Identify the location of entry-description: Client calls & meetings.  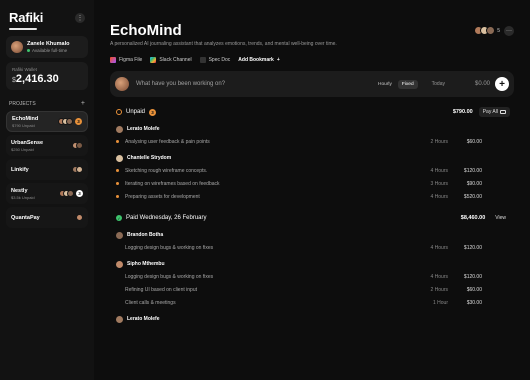
(150, 302).